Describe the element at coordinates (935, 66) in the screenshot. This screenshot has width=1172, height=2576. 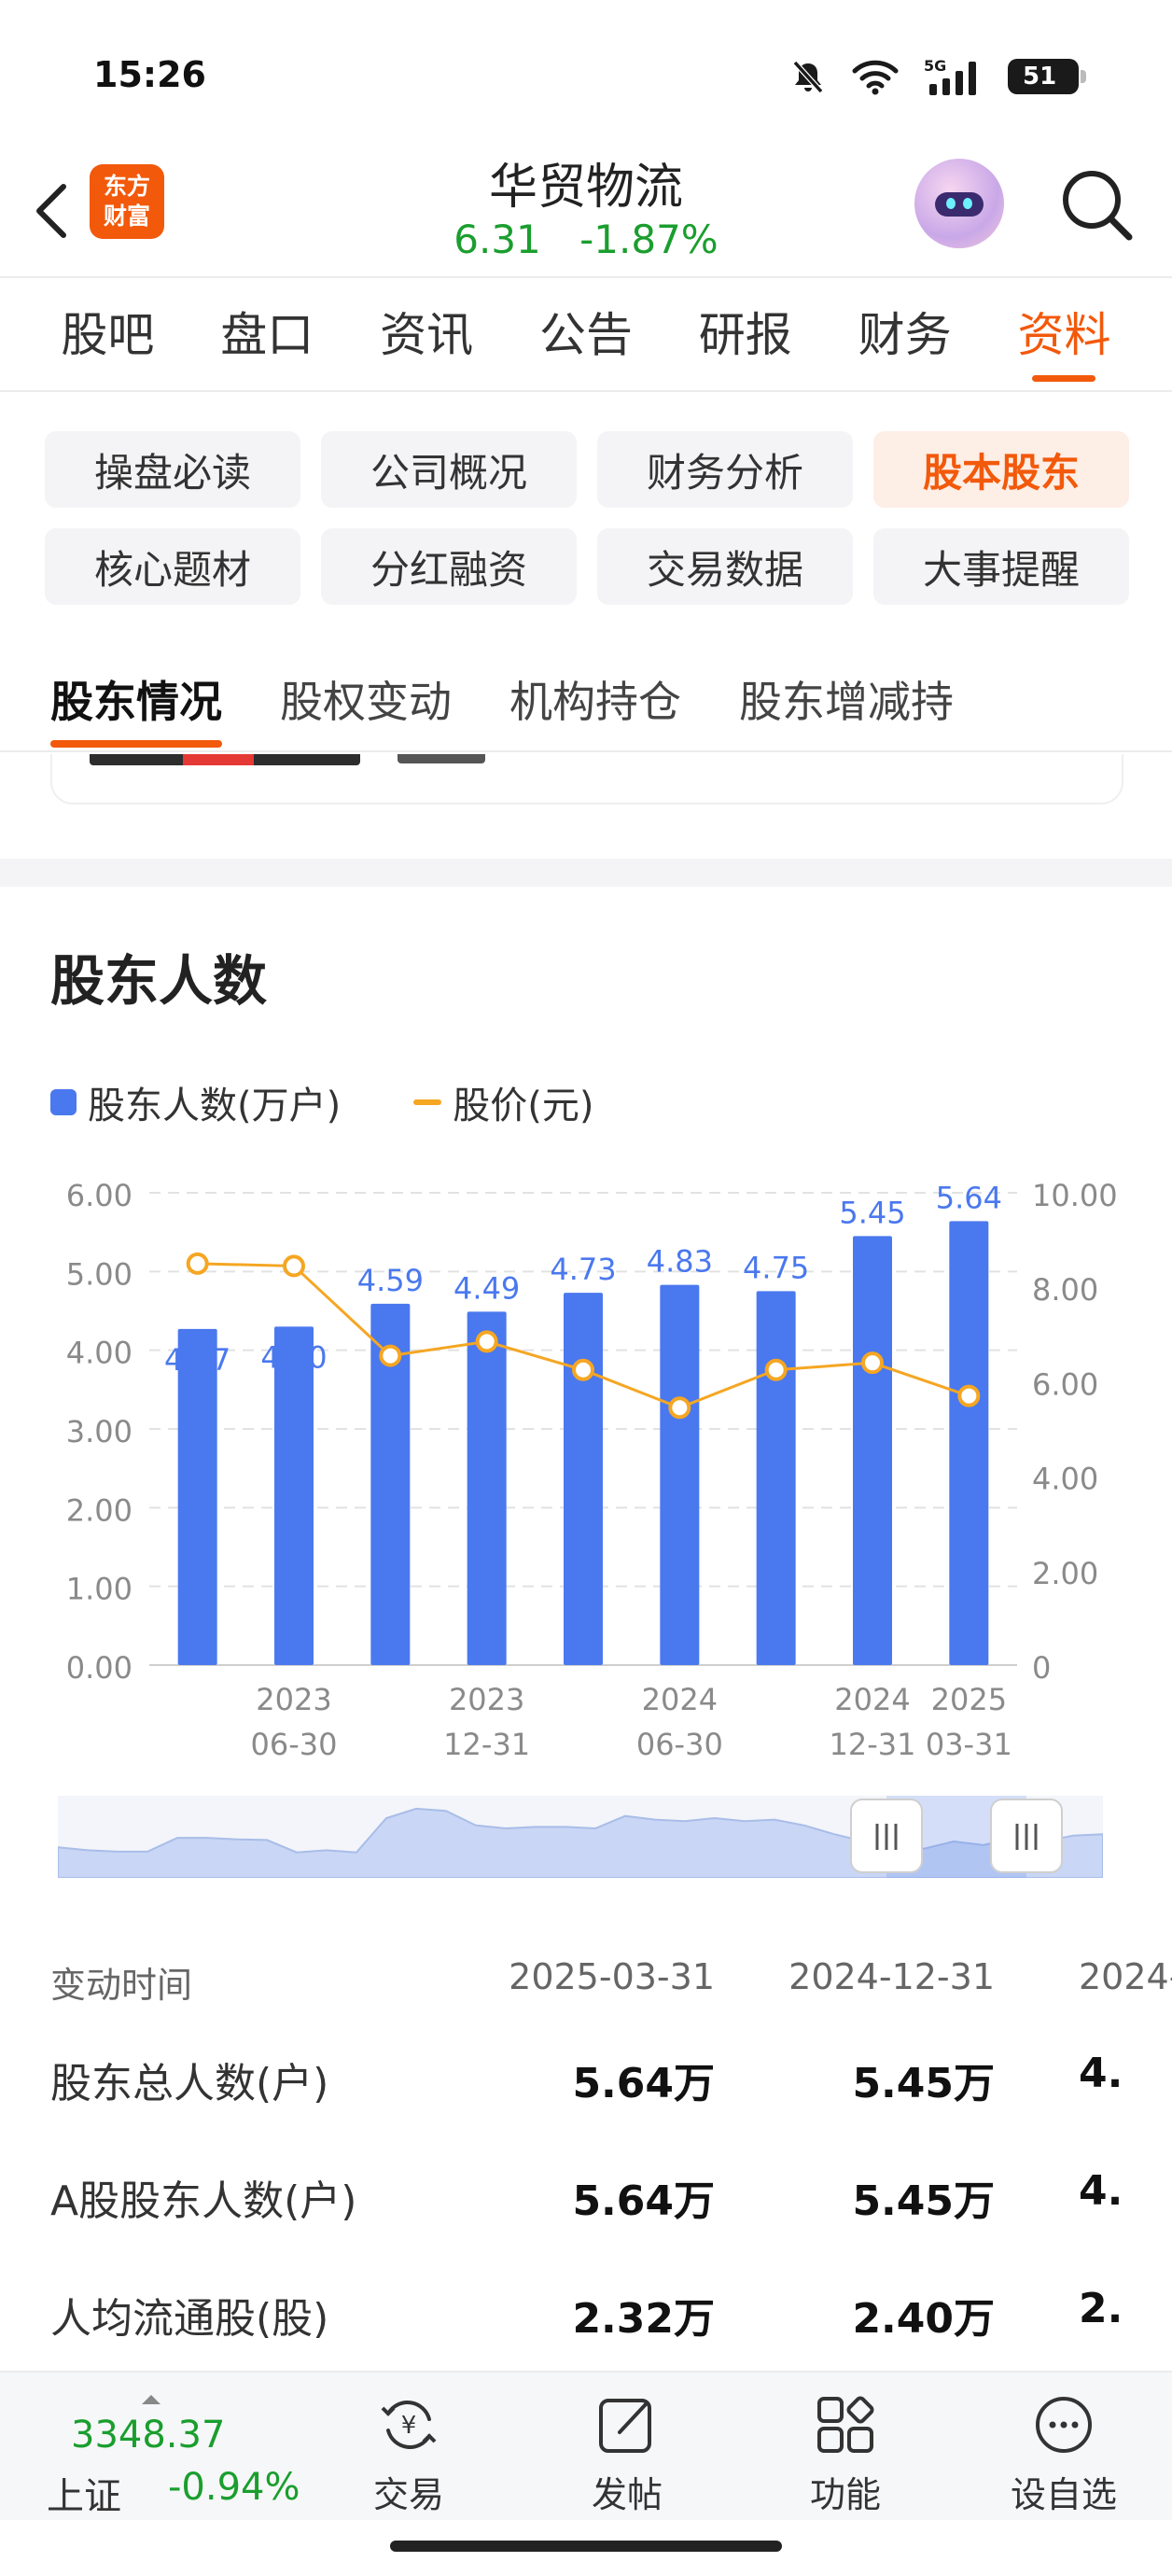
I see `network-label: 5G` at that location.